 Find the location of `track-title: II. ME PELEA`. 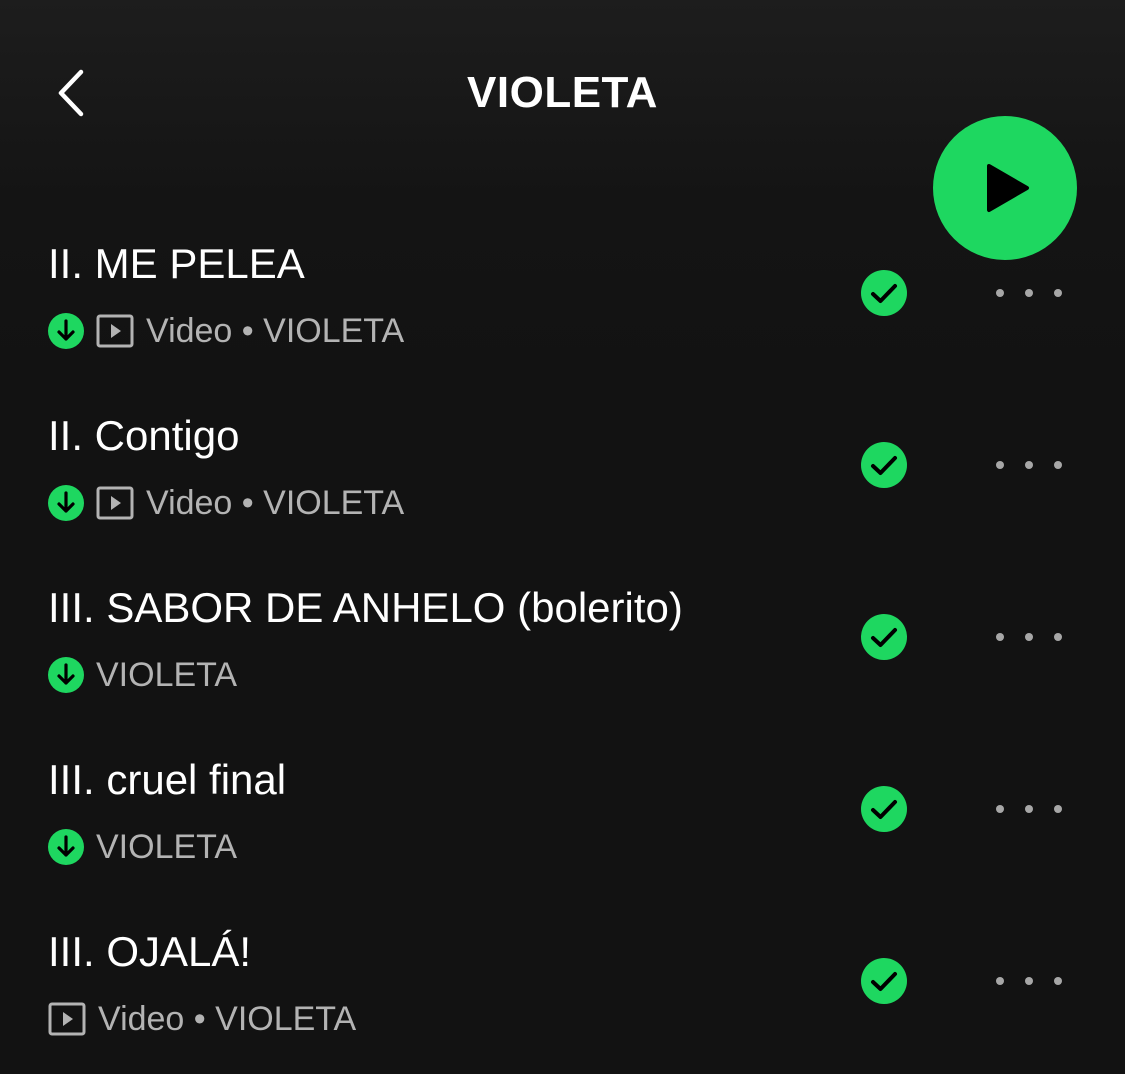

track-title: II. ME PELEA is located at coordinates (176, 263).